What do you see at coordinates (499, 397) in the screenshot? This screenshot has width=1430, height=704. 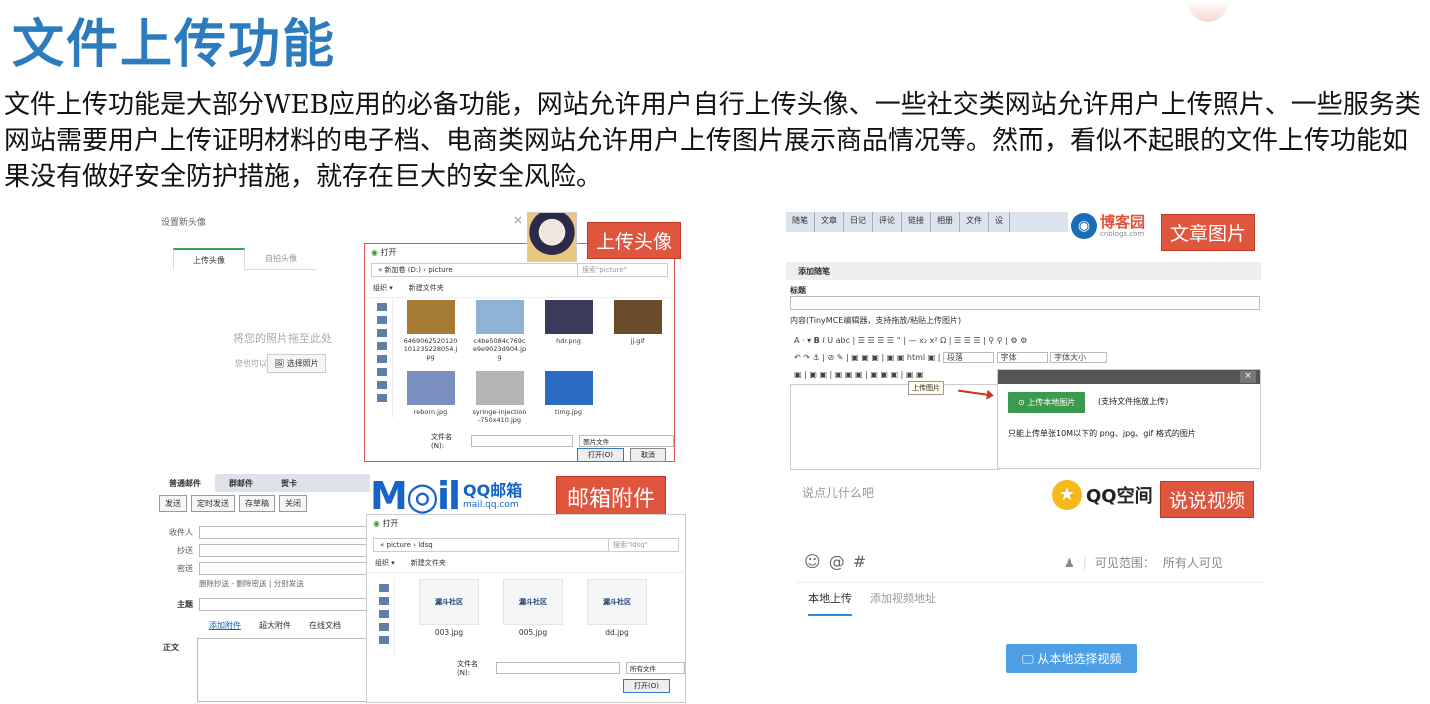 I see `file-item: syringe-injection-750x410.jpg` at bounding box center [499, 397].